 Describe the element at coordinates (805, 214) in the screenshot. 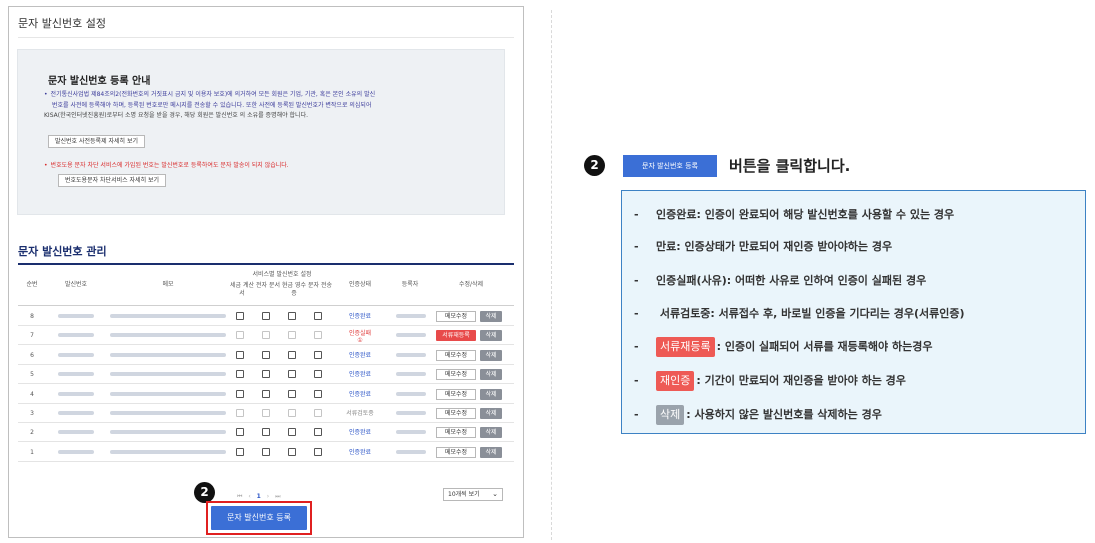

I see `legend-text: 인증완료: 인증이 완료되어 해당 발신번호를 사용할 수 있는 경우` at that location.